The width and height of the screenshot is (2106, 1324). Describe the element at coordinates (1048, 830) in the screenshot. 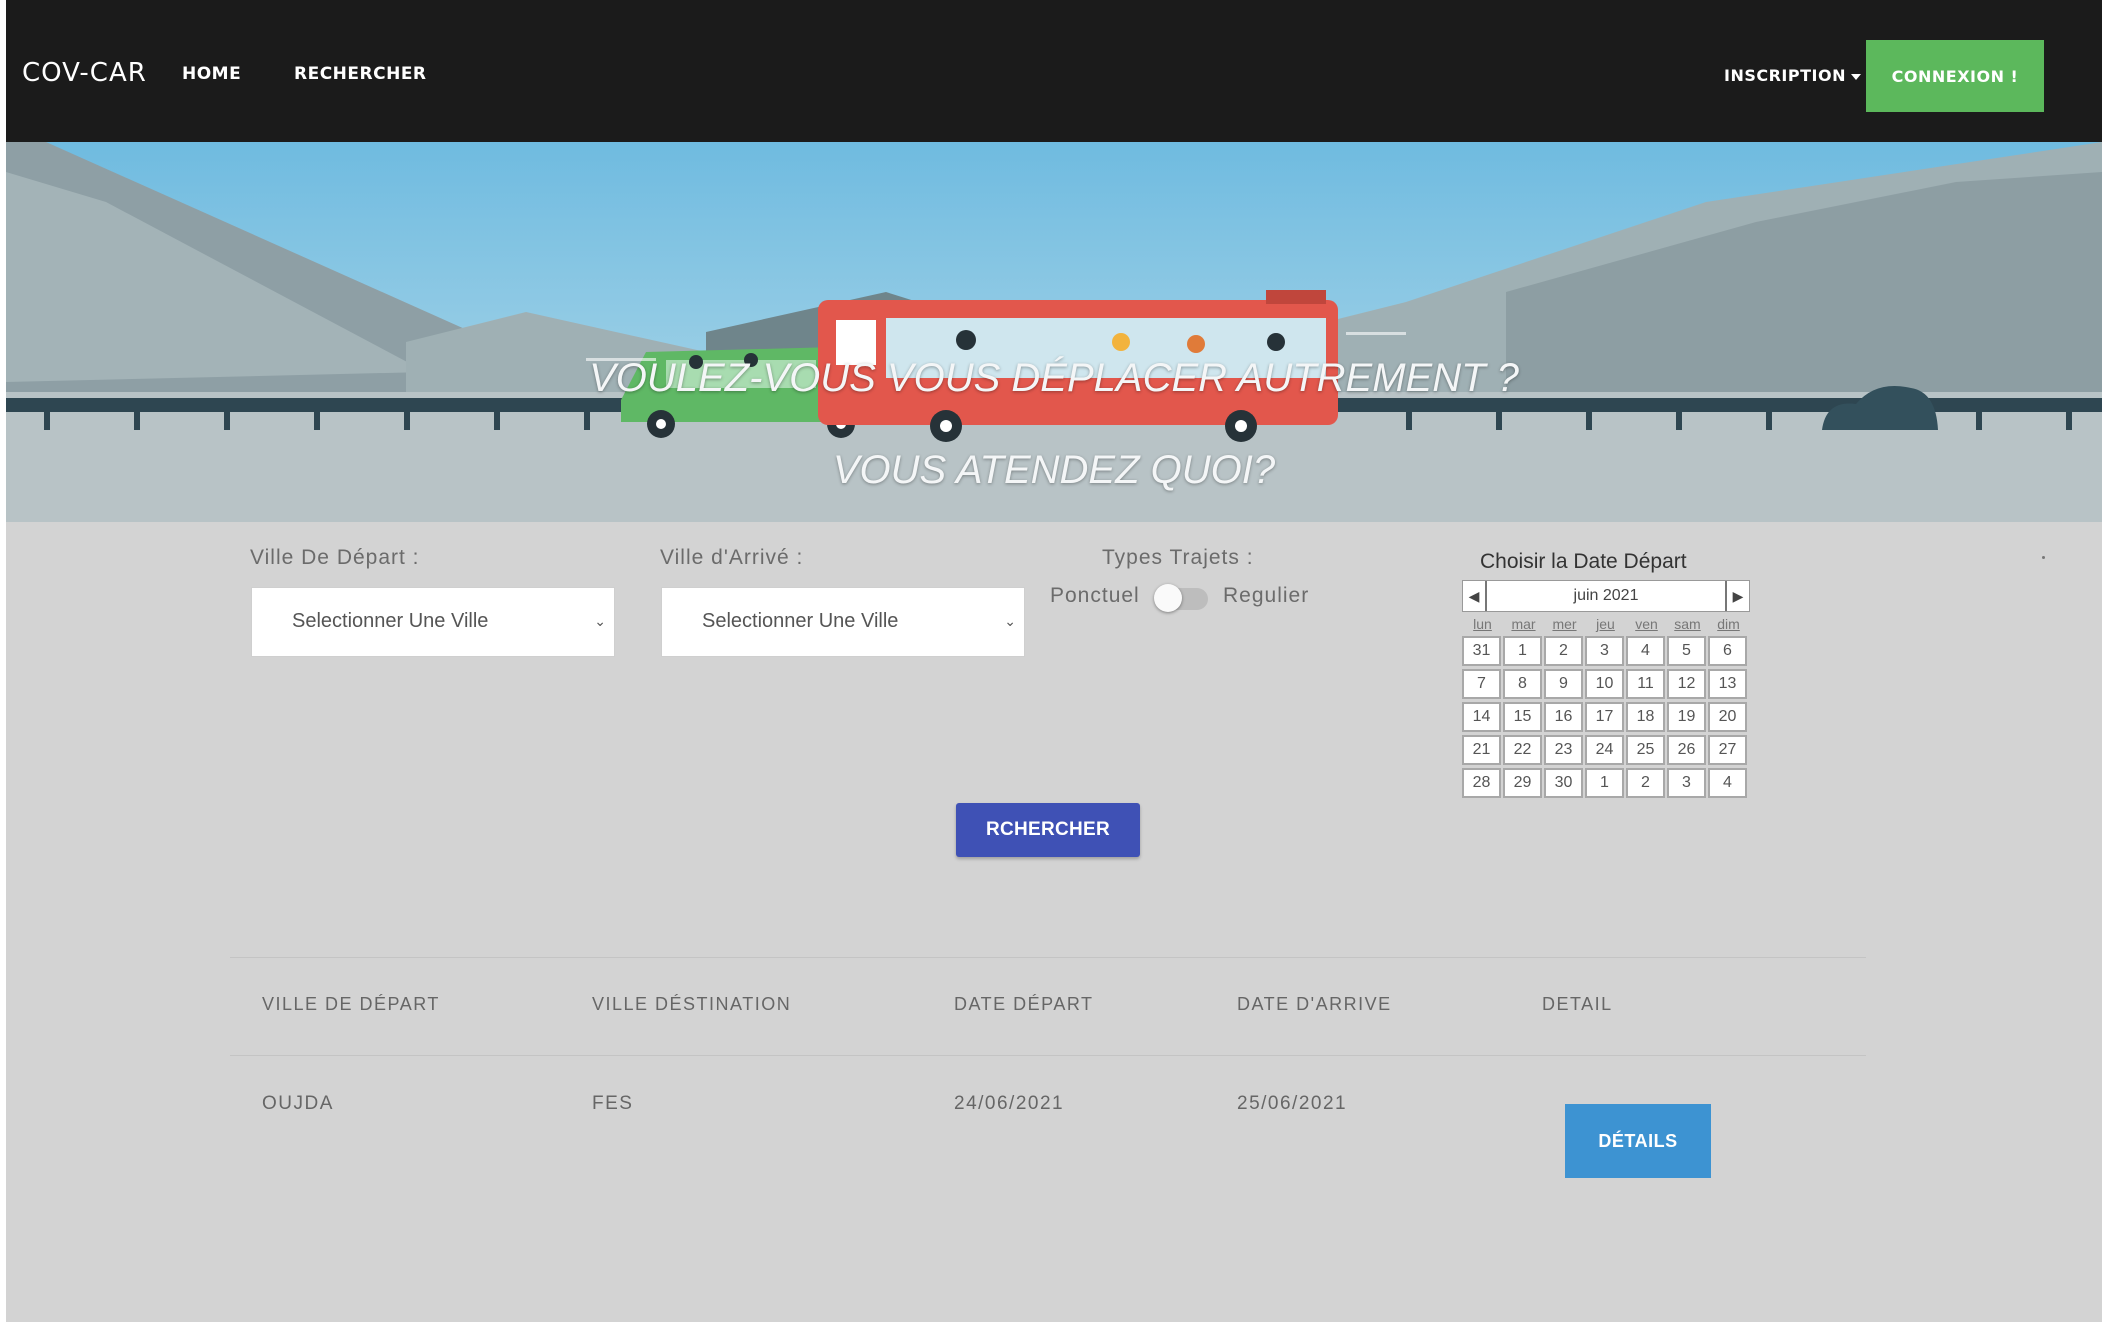

I see `search-button: RCHERCHER` at that location.